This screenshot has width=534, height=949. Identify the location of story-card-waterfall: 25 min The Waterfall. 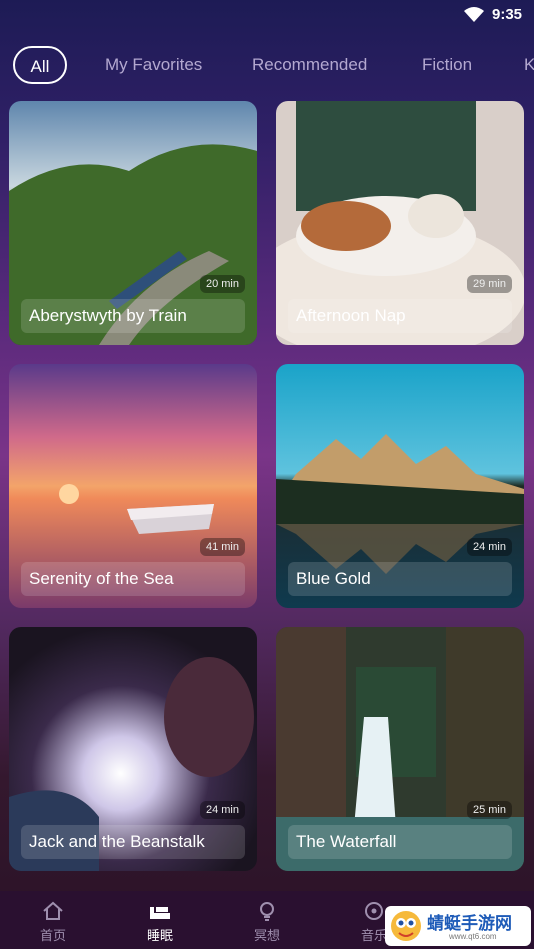
(400, 749).